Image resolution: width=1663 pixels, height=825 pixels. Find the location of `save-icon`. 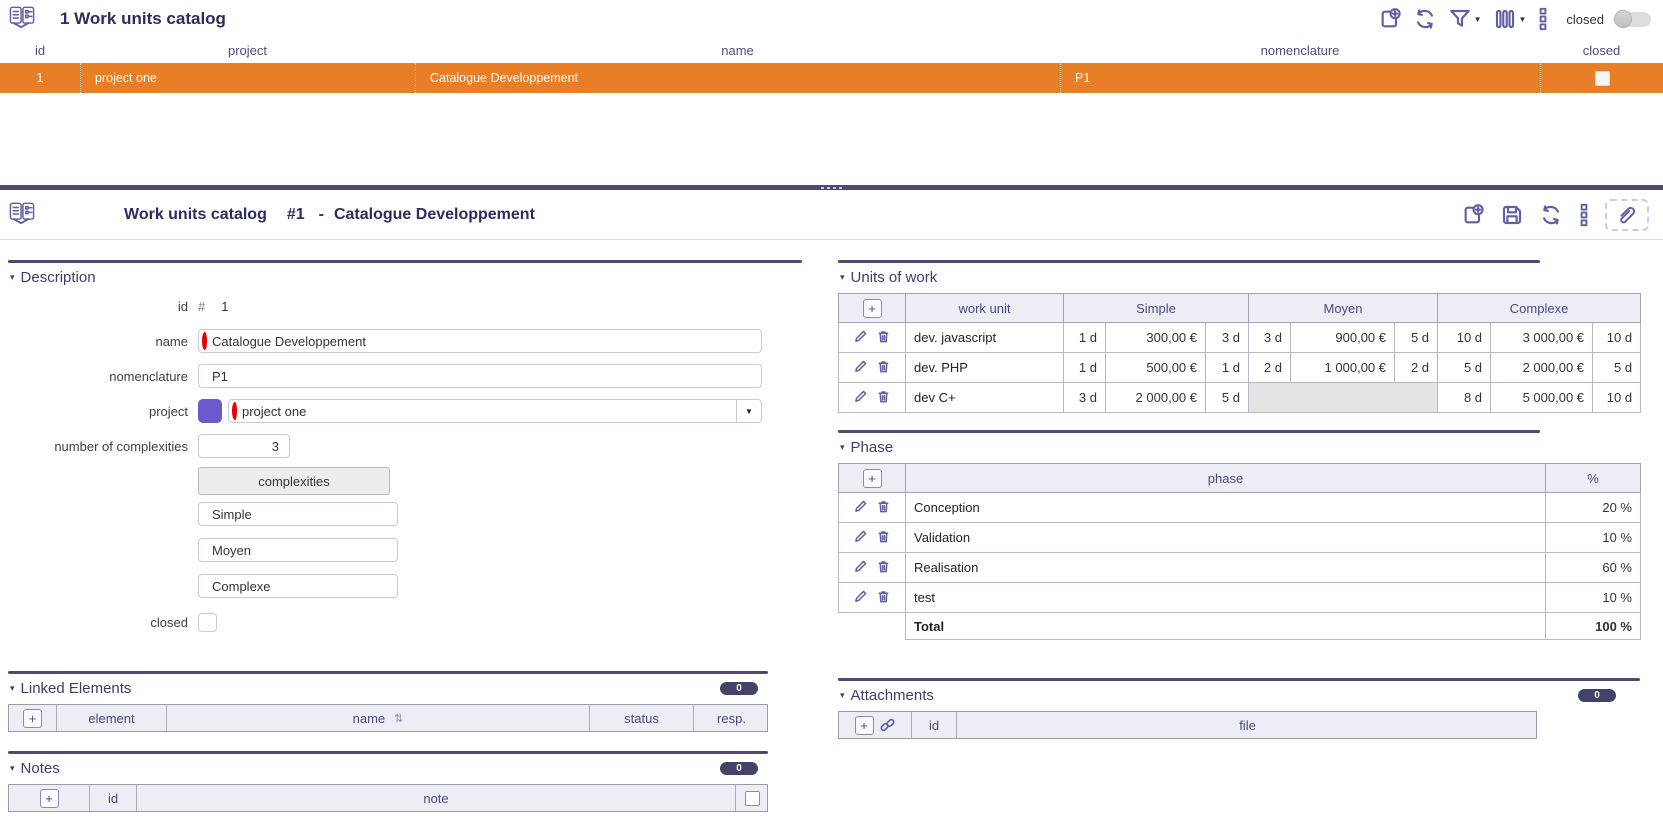

save-icon is located at coordinates (1512, 215).